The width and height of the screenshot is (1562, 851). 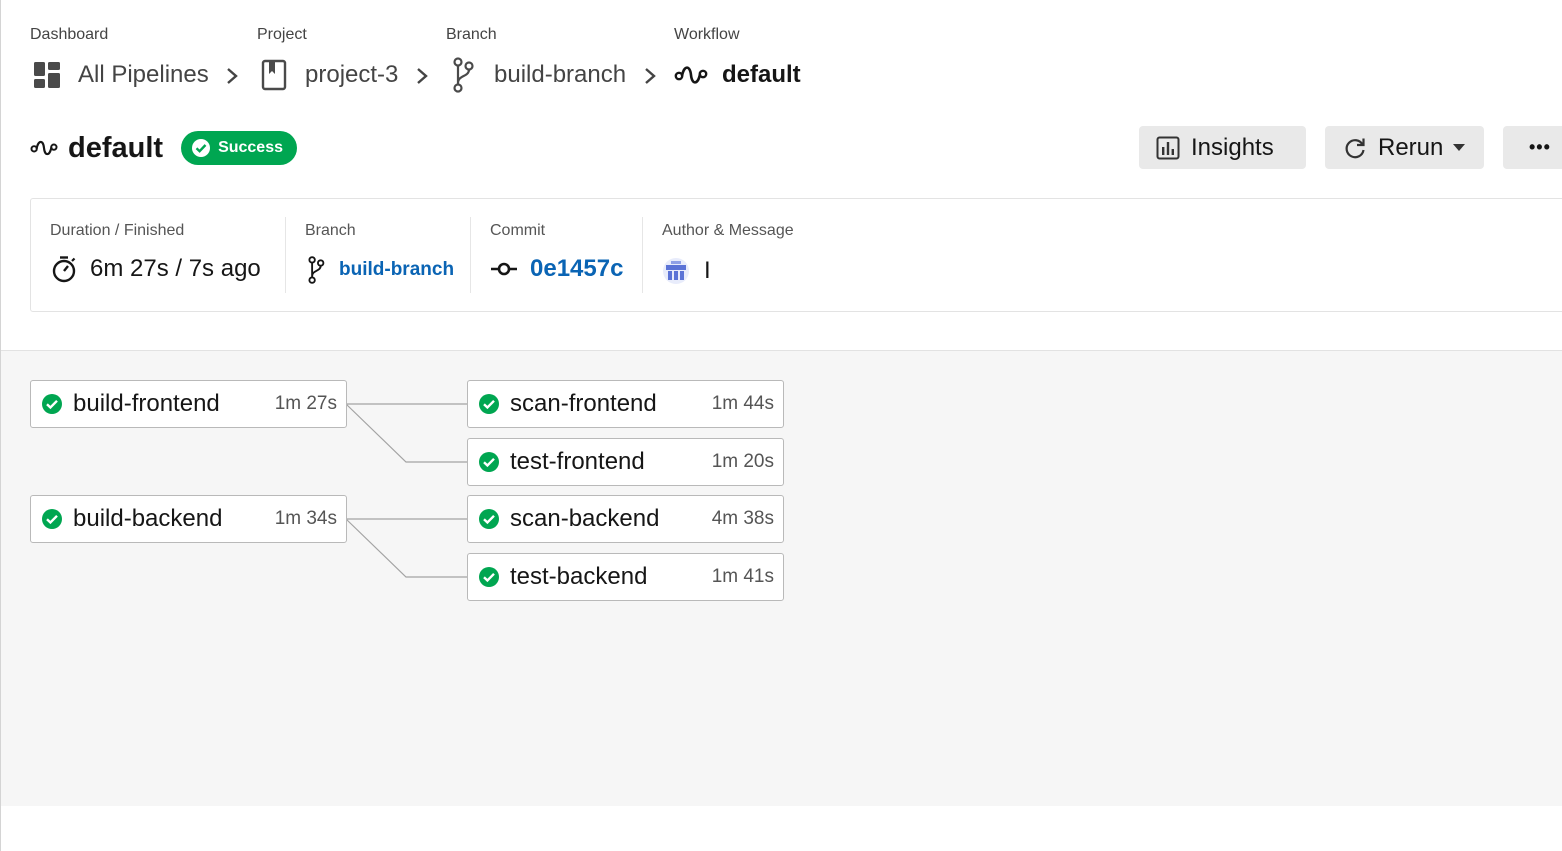 I want to click on job-name: build-backend, so click(x=148, y=518).